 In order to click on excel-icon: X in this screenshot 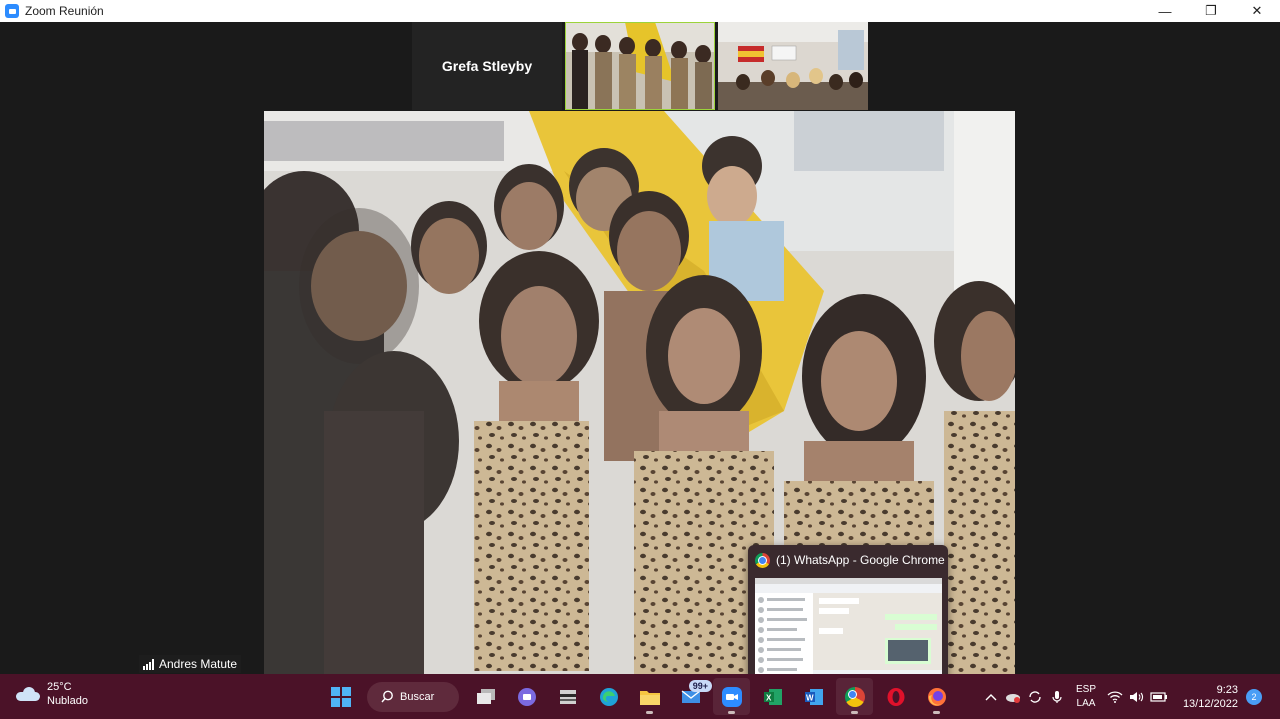, I will do `click(772, 696)`.